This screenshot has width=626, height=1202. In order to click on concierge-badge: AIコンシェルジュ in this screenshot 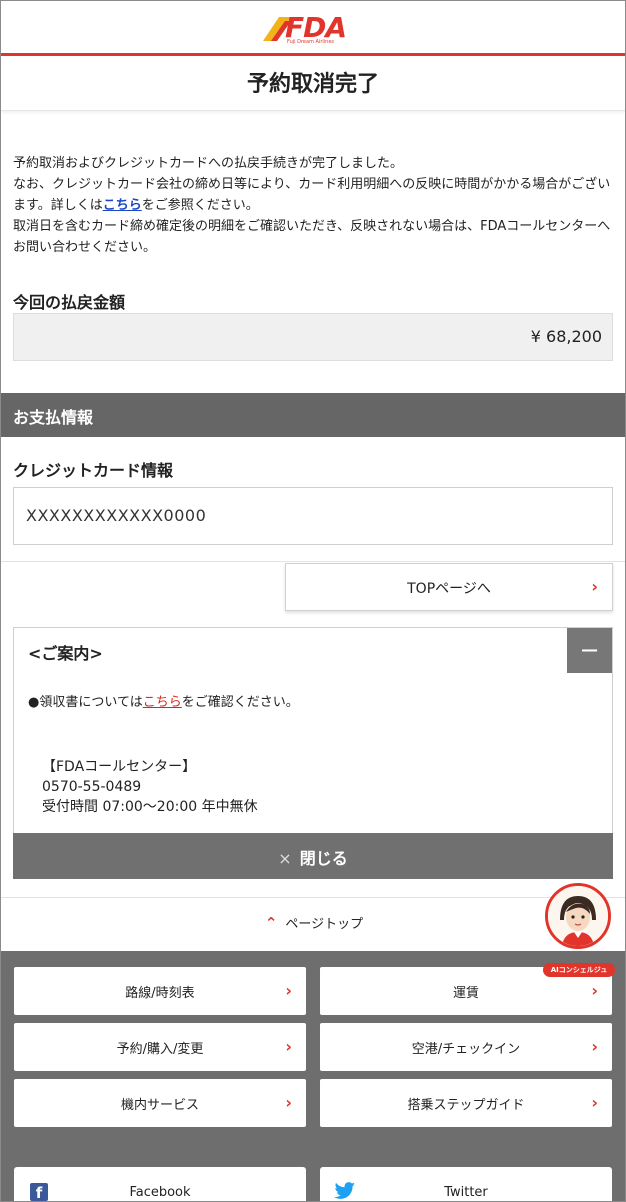, I will do `click(579, 970)`.